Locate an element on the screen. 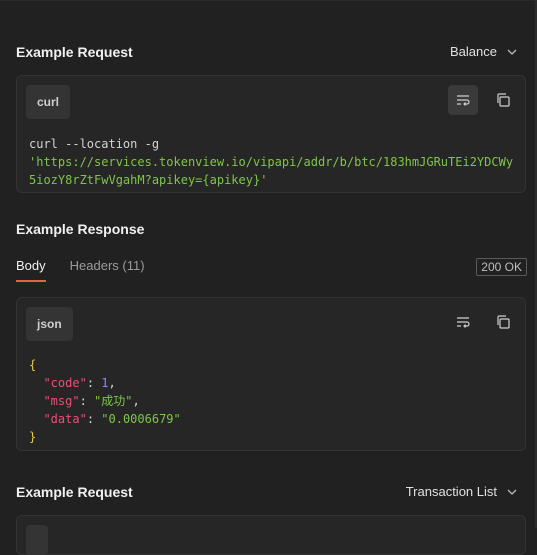 The width and height of the screenshot is (537, 555). json-key: "msg" is located at coordinates (61, 401).